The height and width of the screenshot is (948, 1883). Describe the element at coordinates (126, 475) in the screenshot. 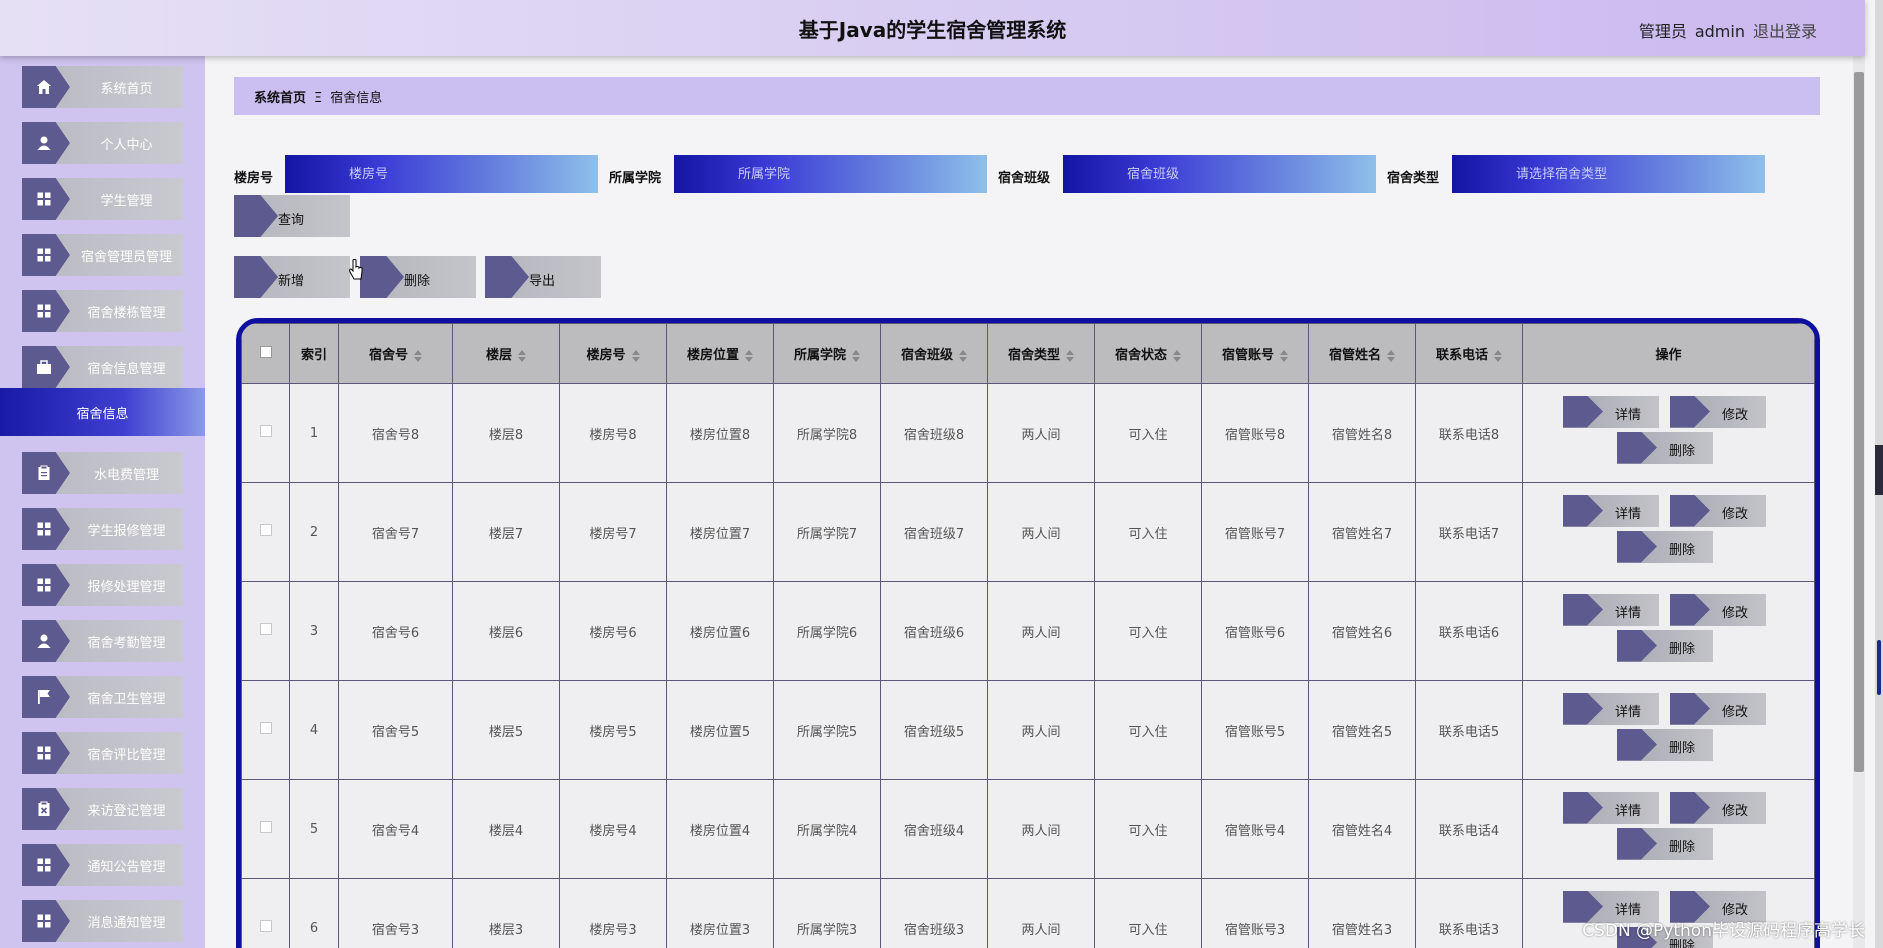

I see `sidebar-item-label: 水电费管理` at that location.